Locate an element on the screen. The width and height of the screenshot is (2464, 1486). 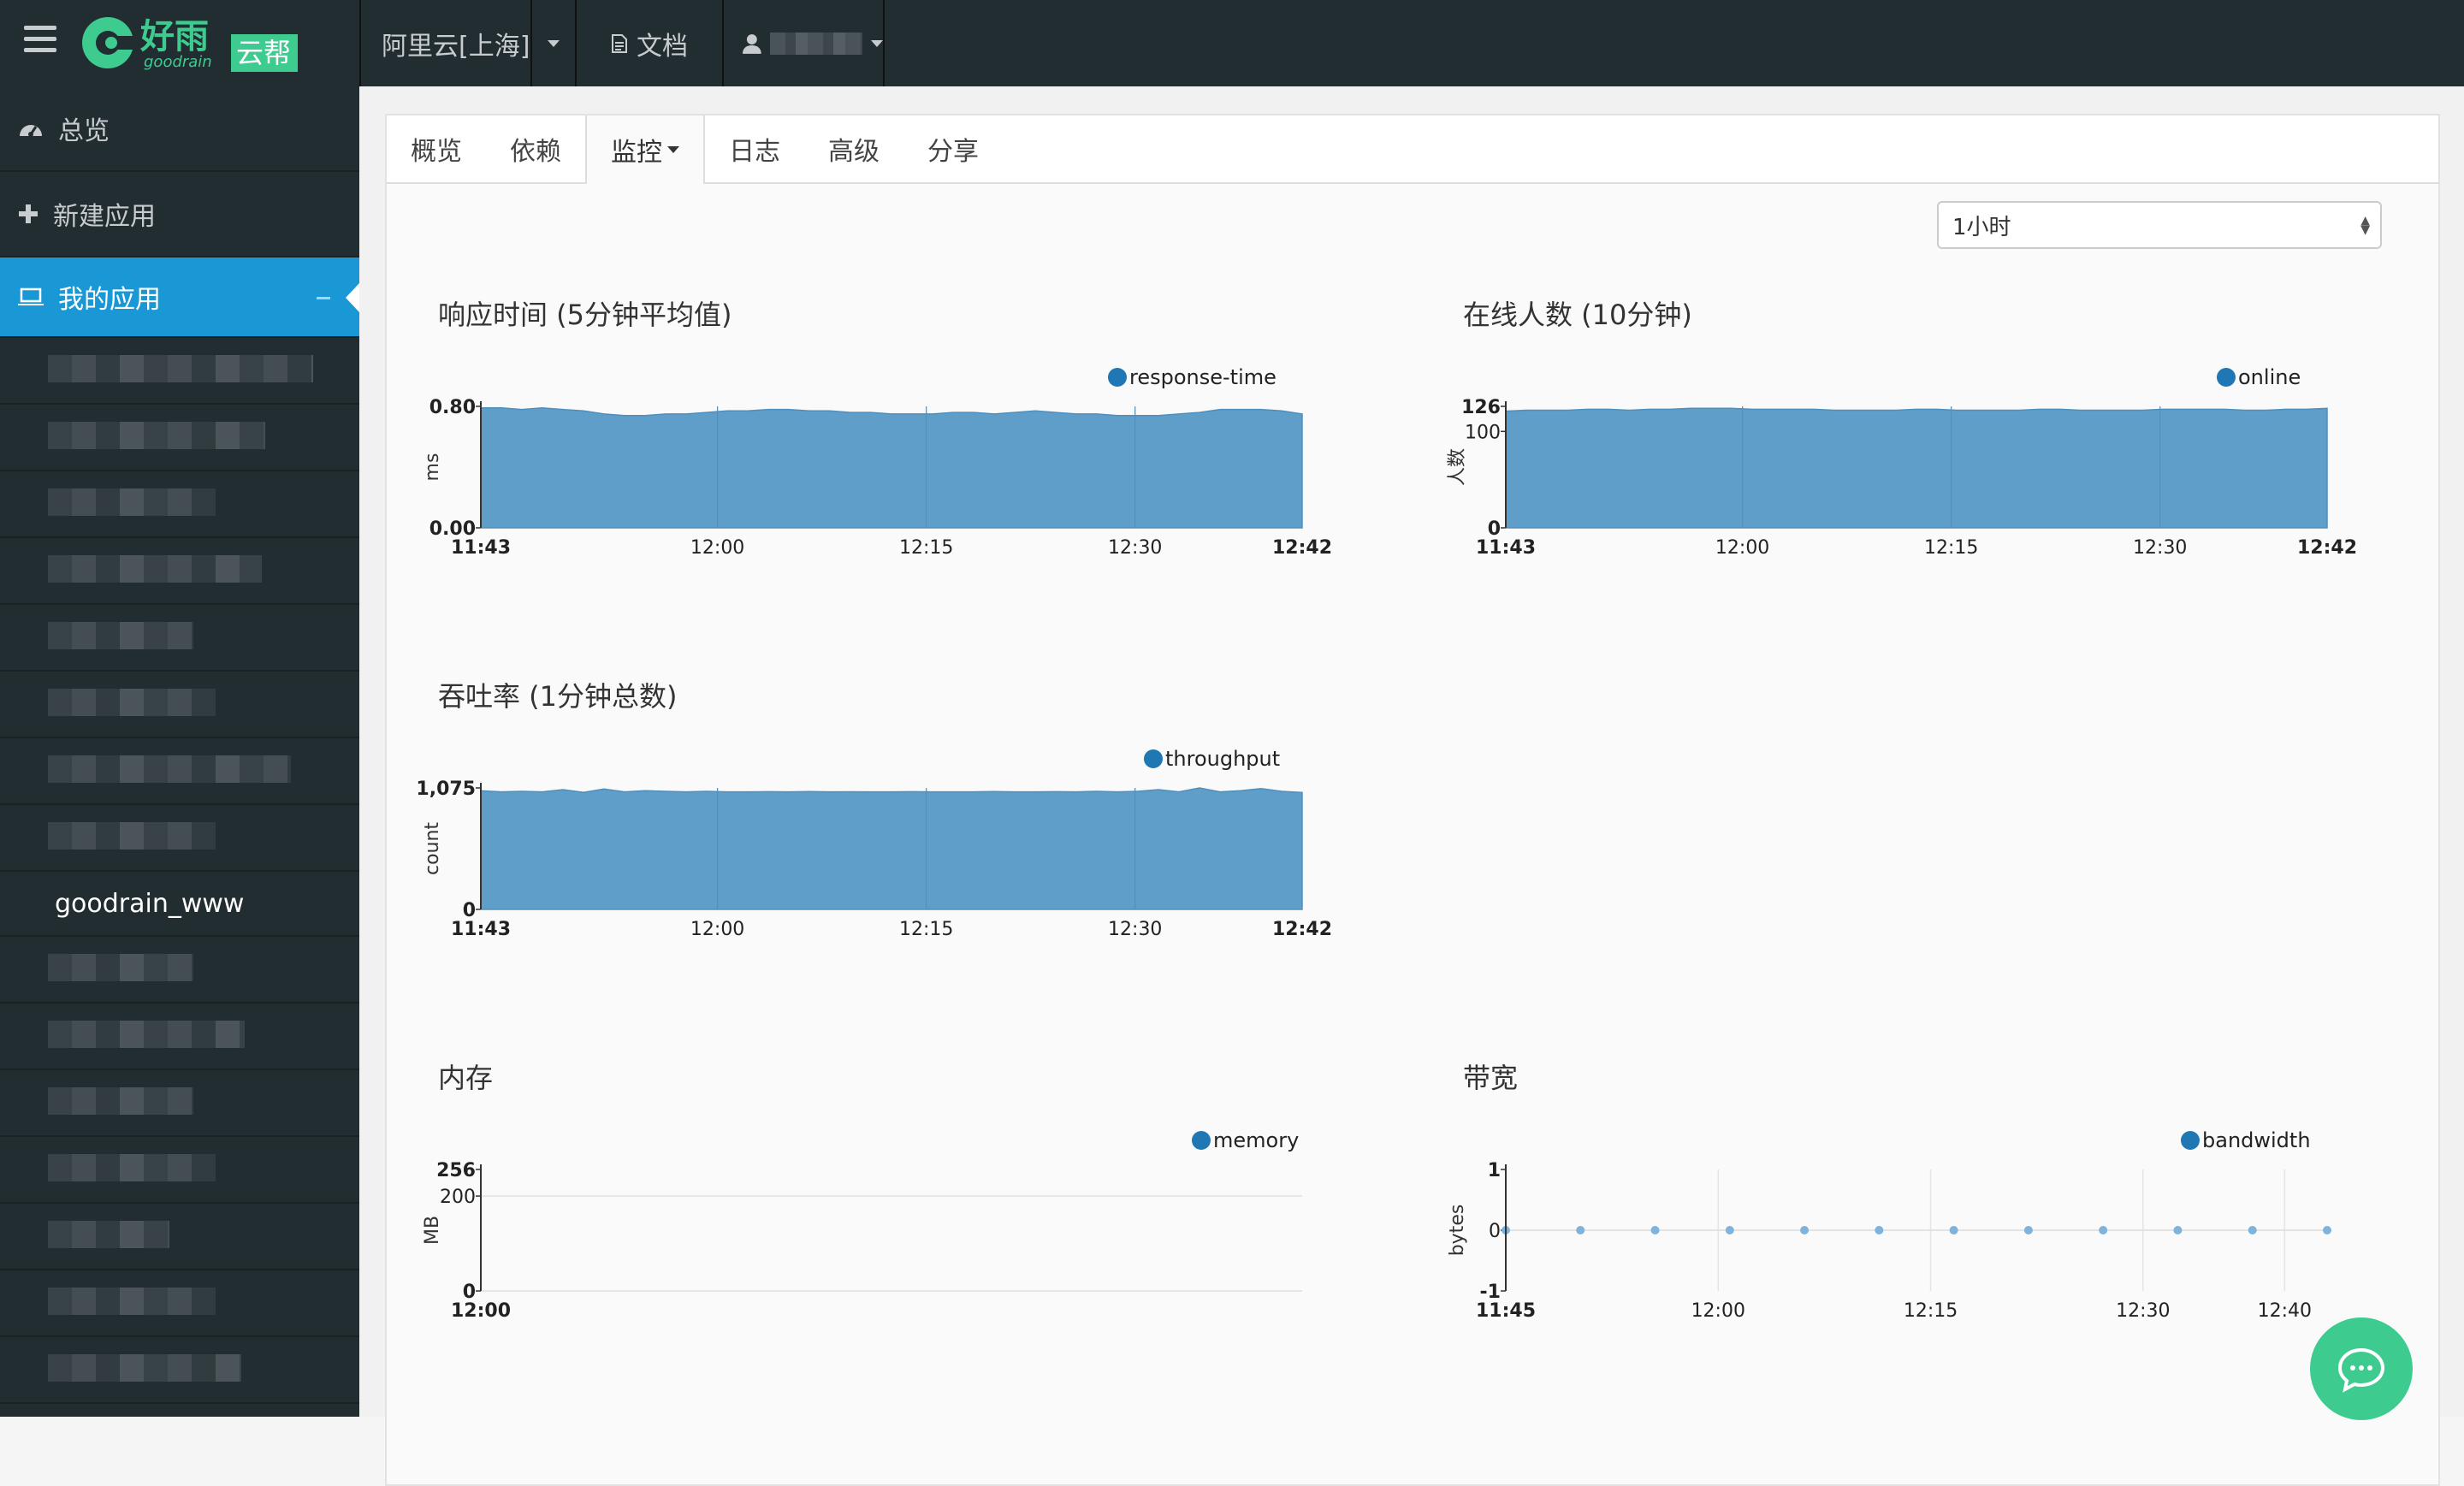
tab-dependencies: 依赖 is located at coordinates (535, 148).